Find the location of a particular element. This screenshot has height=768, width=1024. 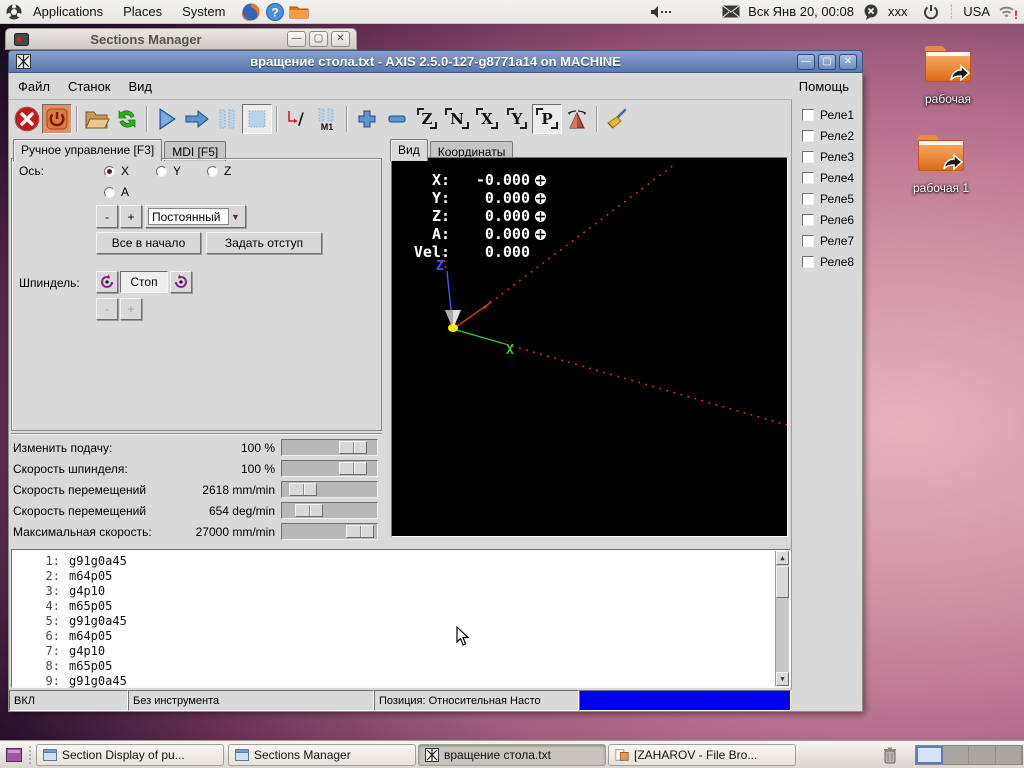

task-sections-manager: Sections Manager is located at coordinates (322, 755).